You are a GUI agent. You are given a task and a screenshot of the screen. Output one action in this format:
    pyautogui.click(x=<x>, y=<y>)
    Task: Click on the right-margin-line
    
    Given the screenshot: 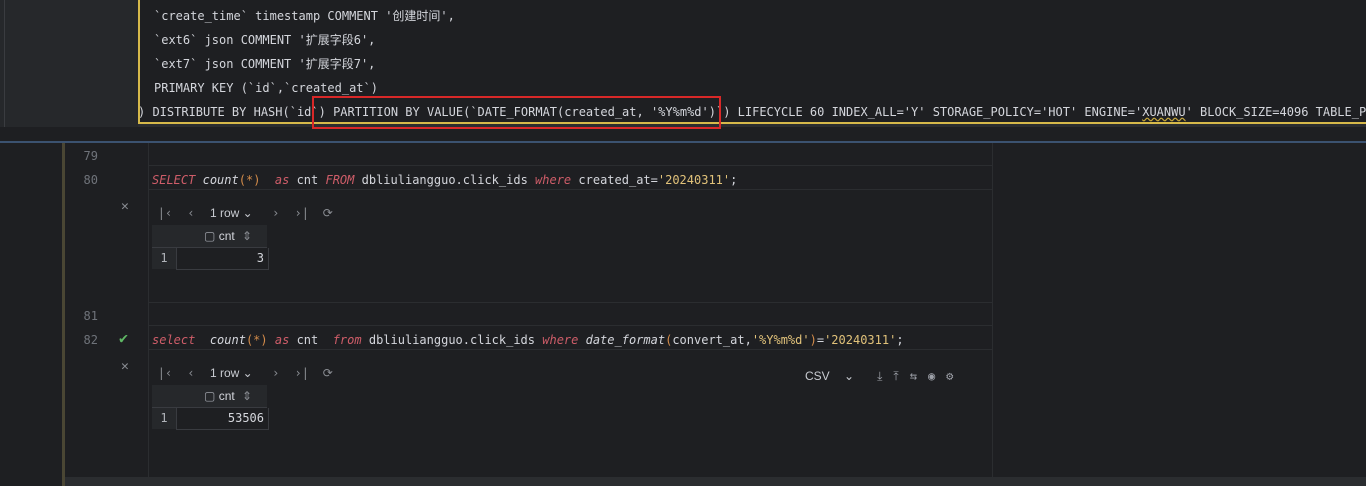 What is the action you would take?
    pyautogui.click(x=992, y=314)
    